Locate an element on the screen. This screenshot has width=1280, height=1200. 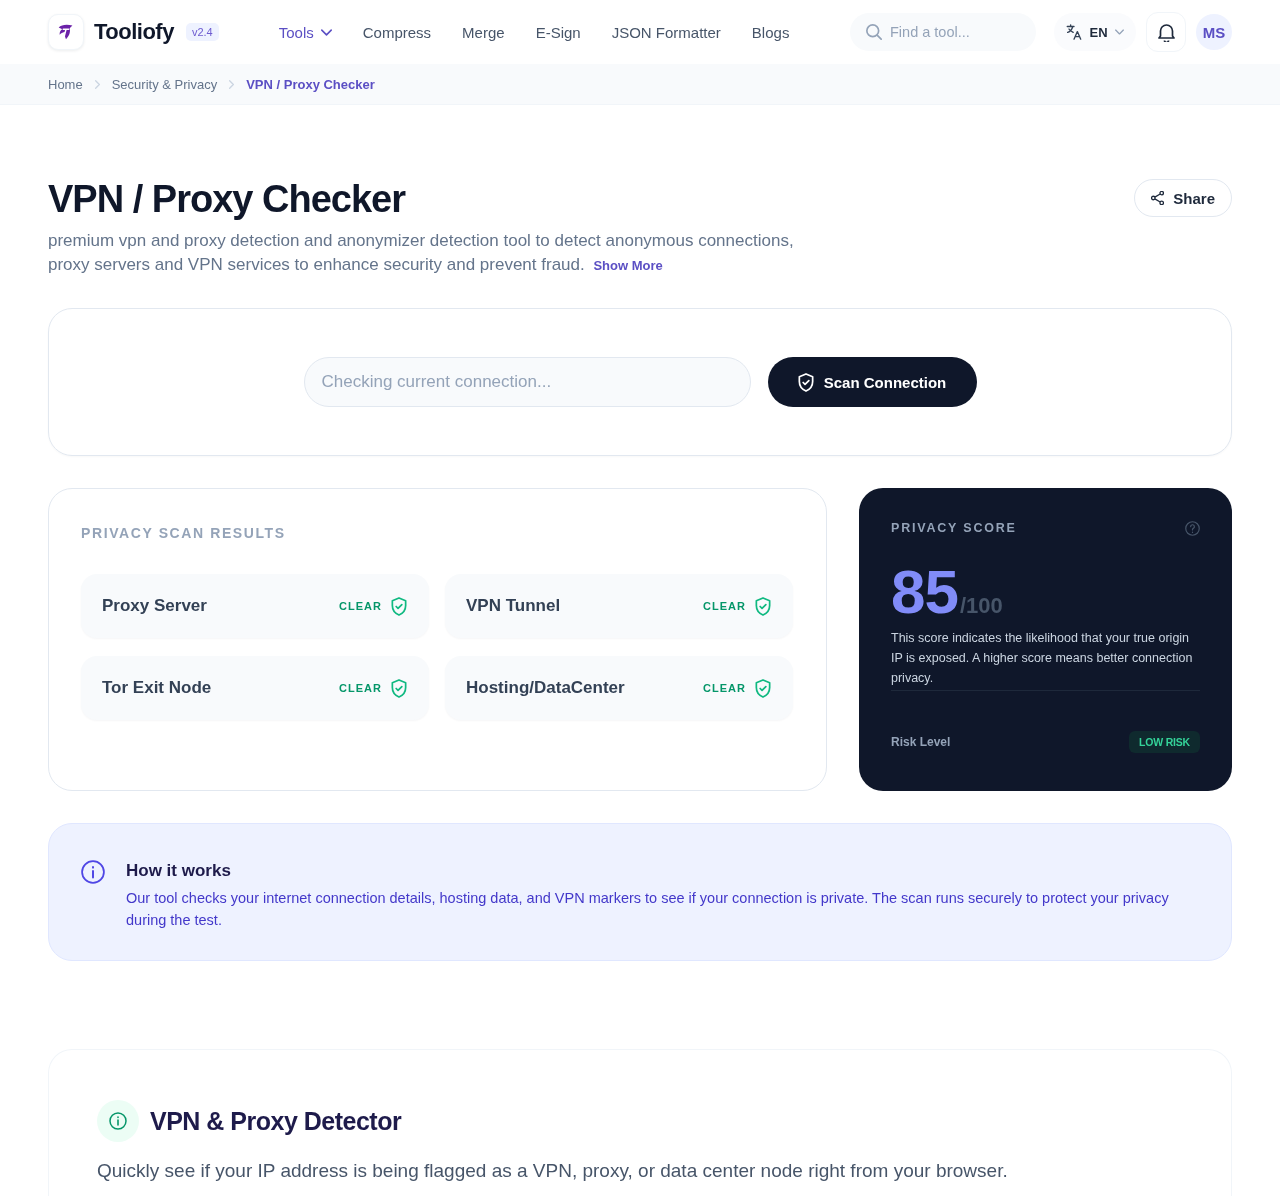
check-name: Hosting/DataCenter is located at coordinates (545, 688).